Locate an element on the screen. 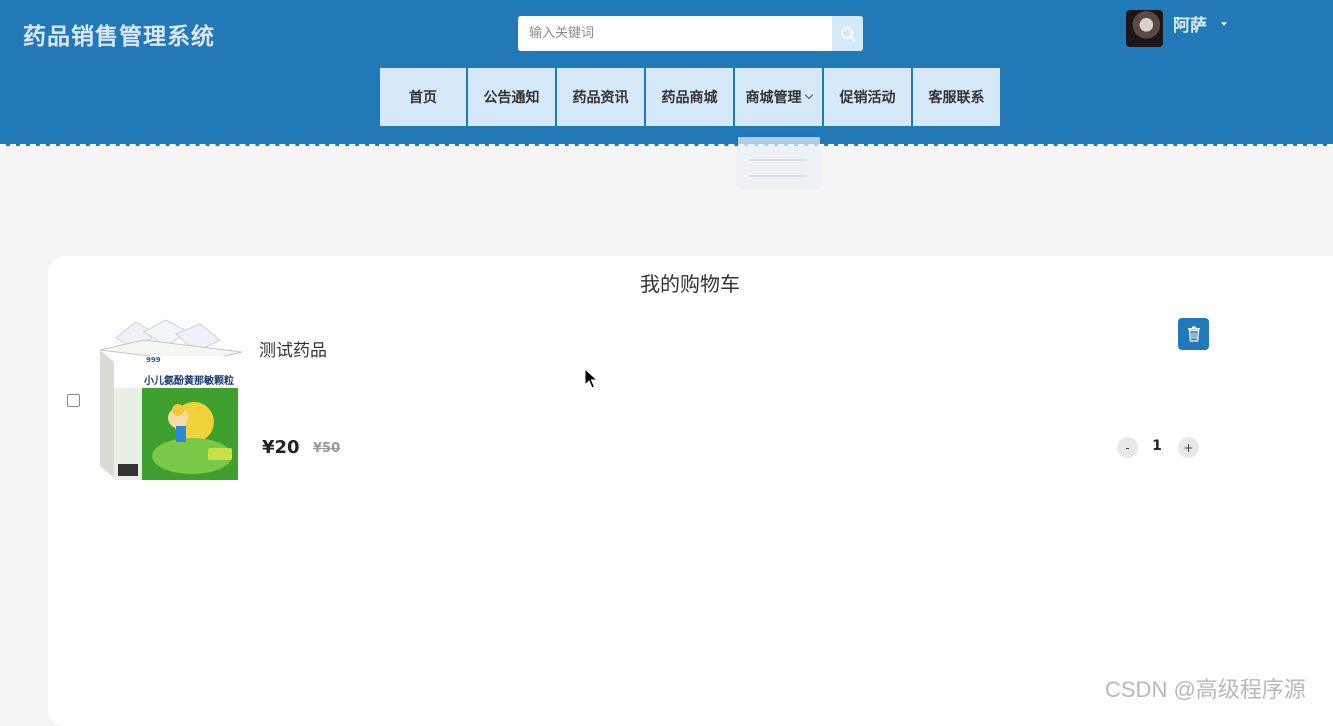 The width and height of the screenshot is (1333, 726). nav-item-label: 公告通知 is located at coordinates (511, 98).